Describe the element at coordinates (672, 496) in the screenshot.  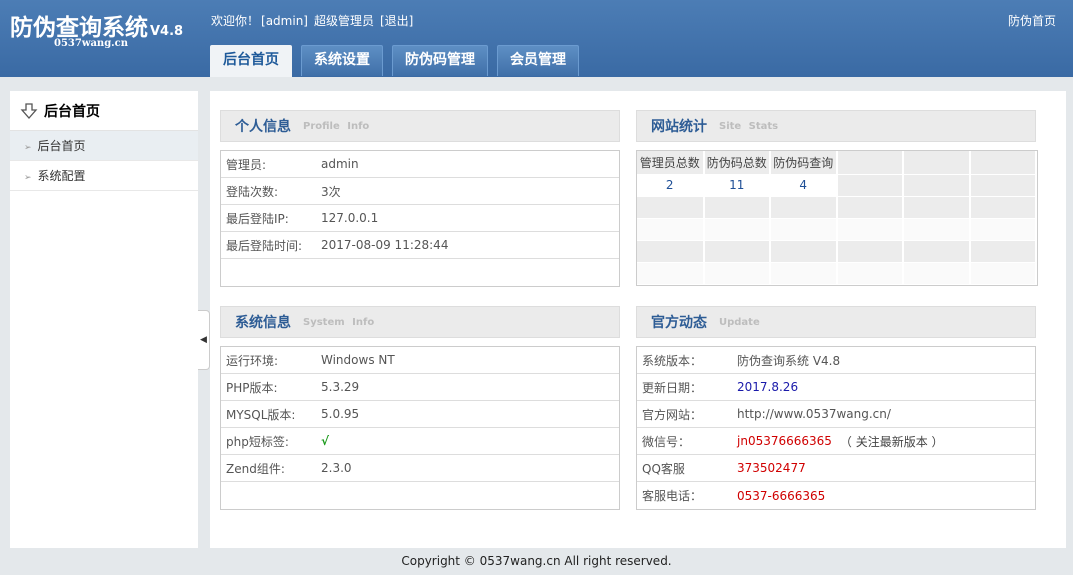
I see `row-label: 客服电话：` at that location.